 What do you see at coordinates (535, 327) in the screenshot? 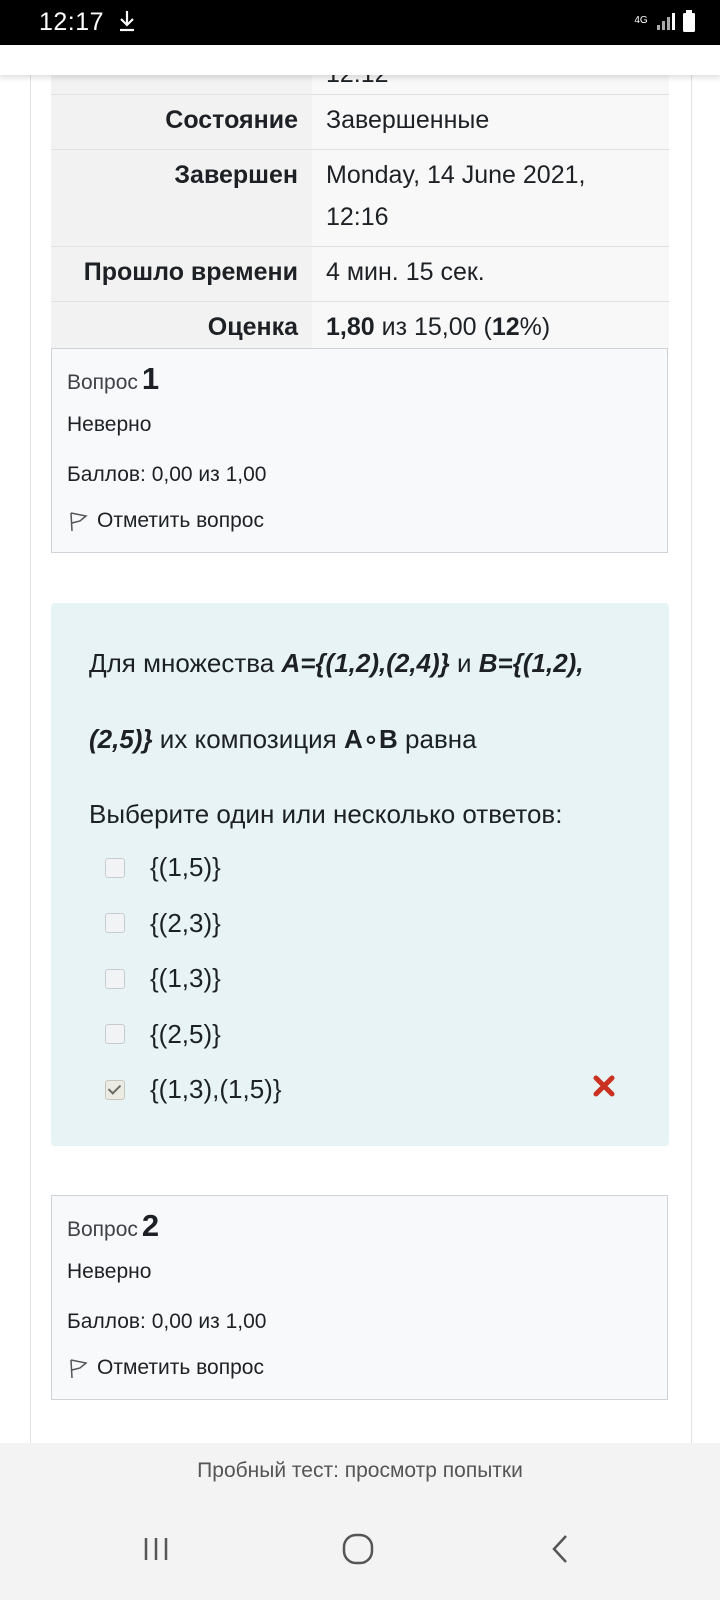
I see `grade-tail: %)` at bounding box center [535, 327].